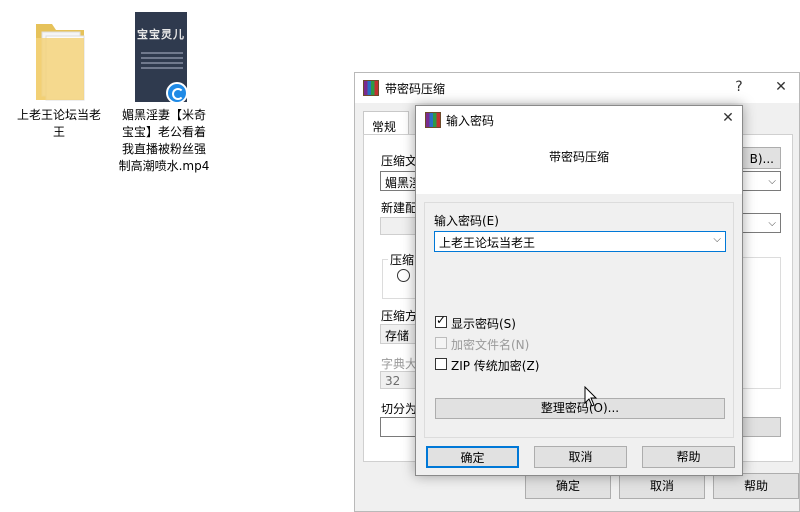 This screenshot has width=800, height=512. What do you see at coordinates (662, 486) in the screenshot?
I see `back-cancel-button: 取消` at bounding box center [662, 486].